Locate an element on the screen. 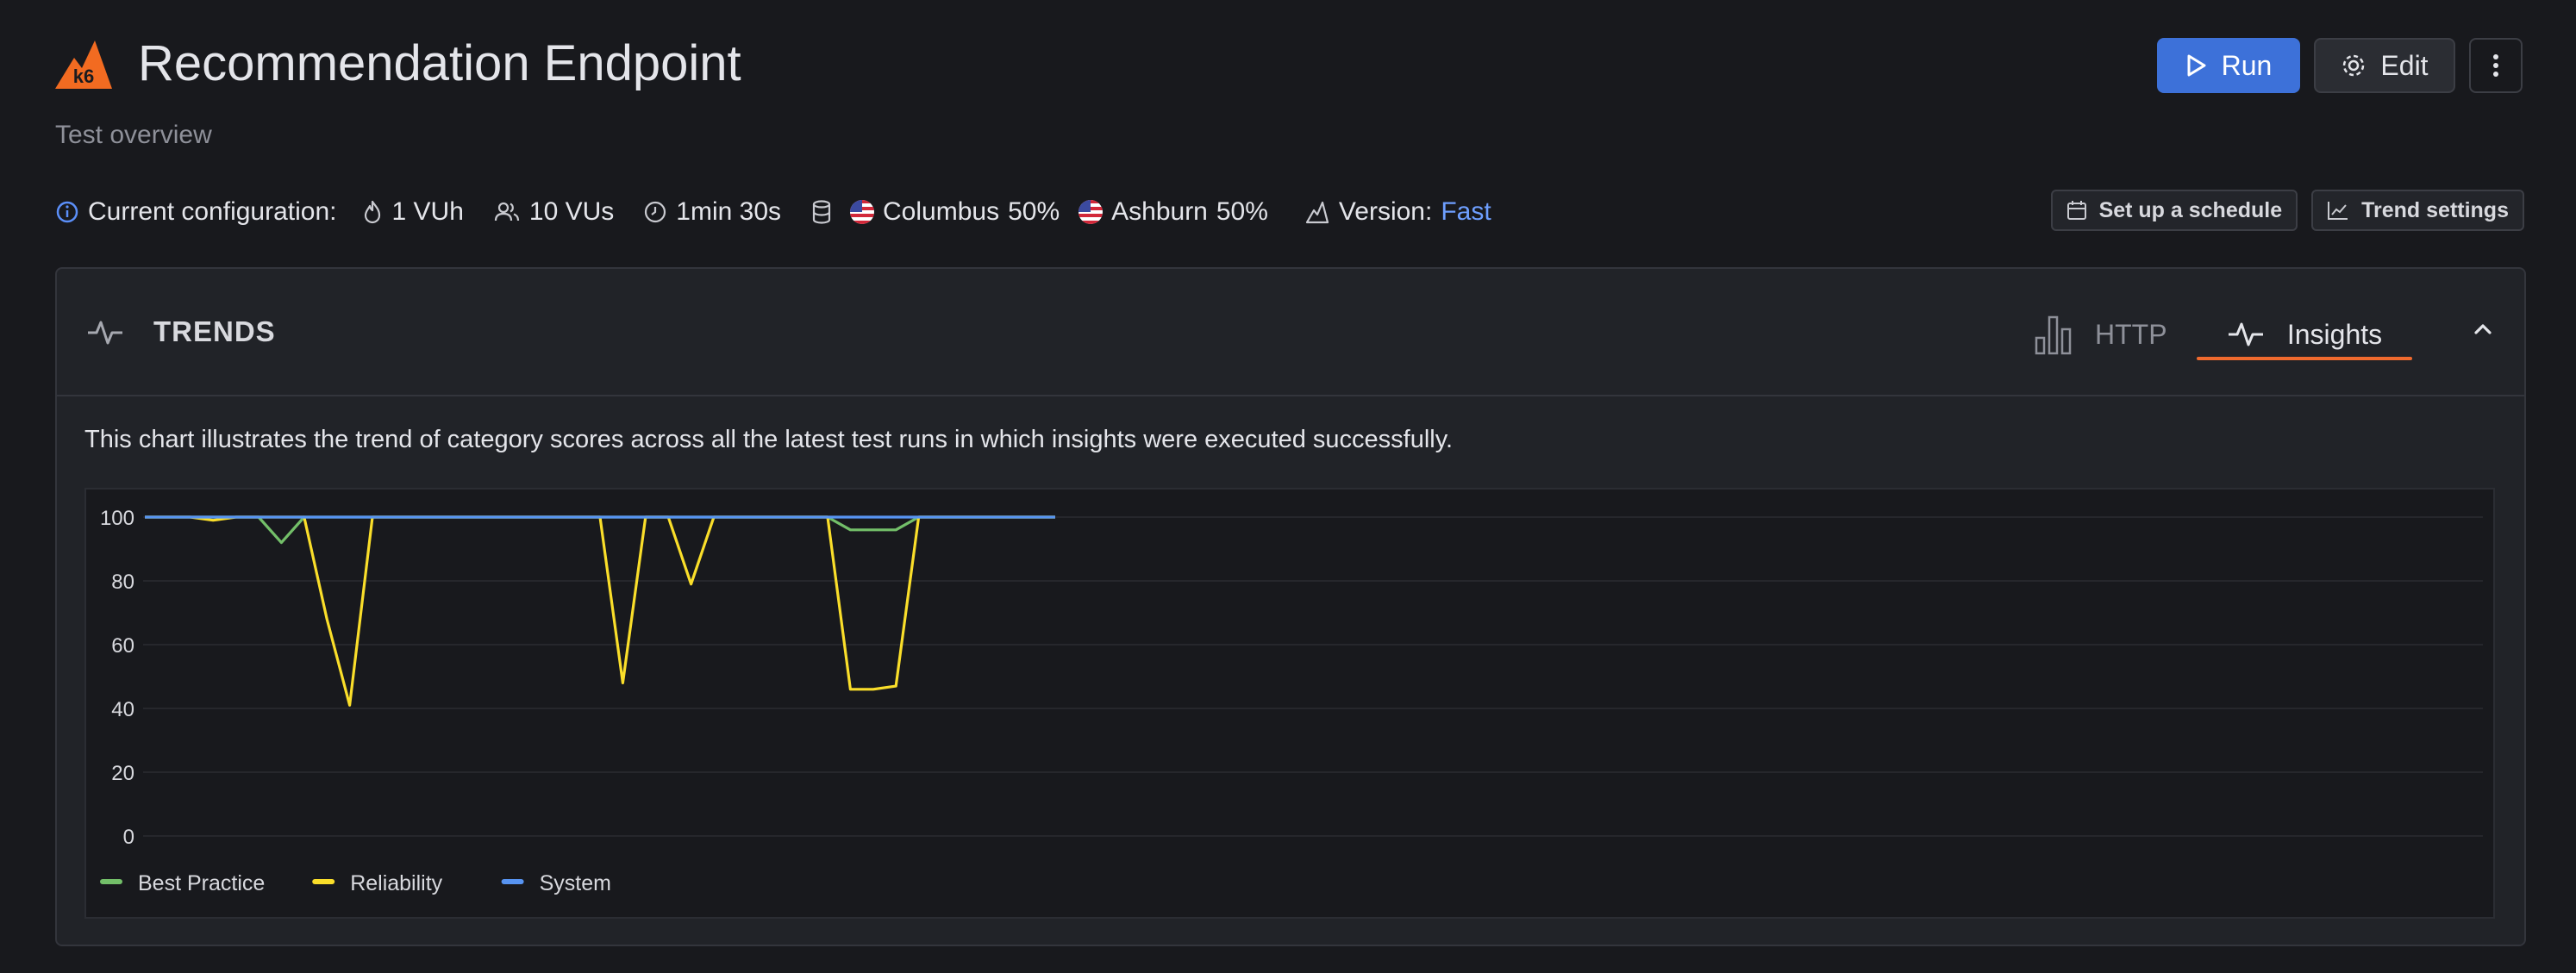 The height and width of the screenshot is (973, 2576). tab-insights: Insights is located at coordinates (2304, 334).